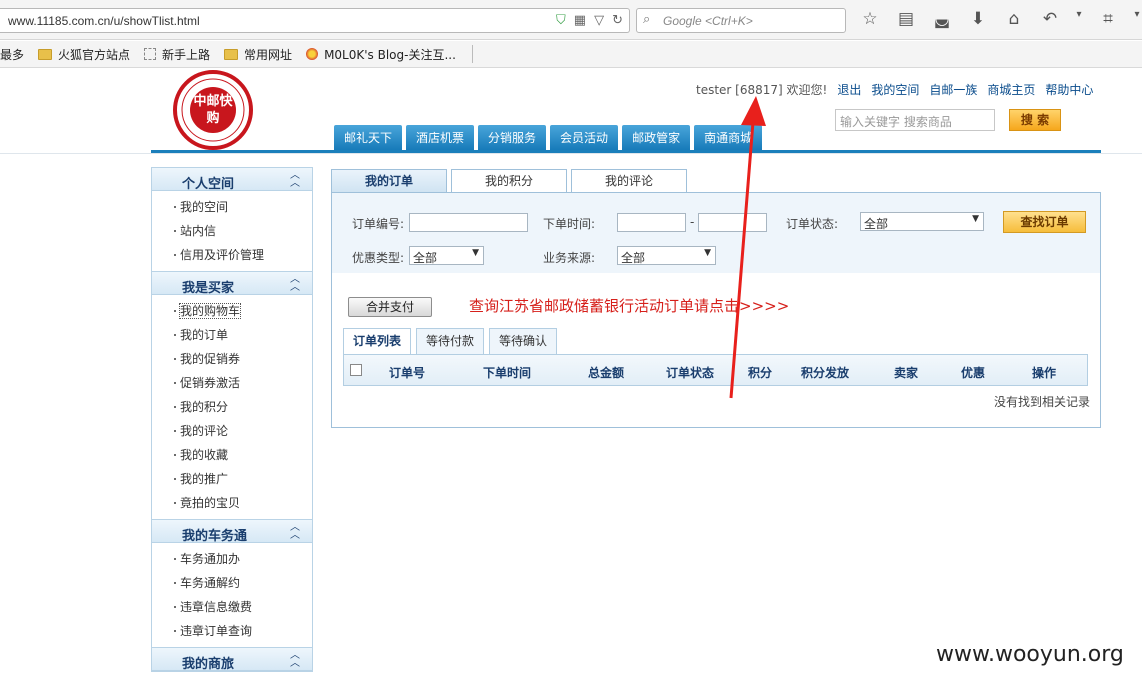 The width and height of the screenshot is (1142, 683). What do you see at coordinates (232, 455) in the screenshot?
I see `sidebar-item-favorites: 我的收藏` at bounding box center [232, 455].